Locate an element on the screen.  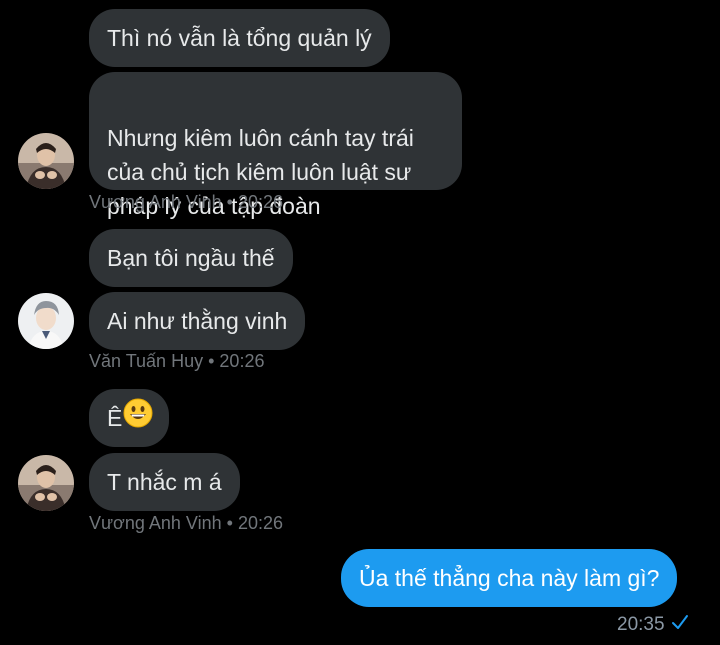
message-bubble: Thì nó vẫn là tổng quản lý is located at coordinates (239, 38).